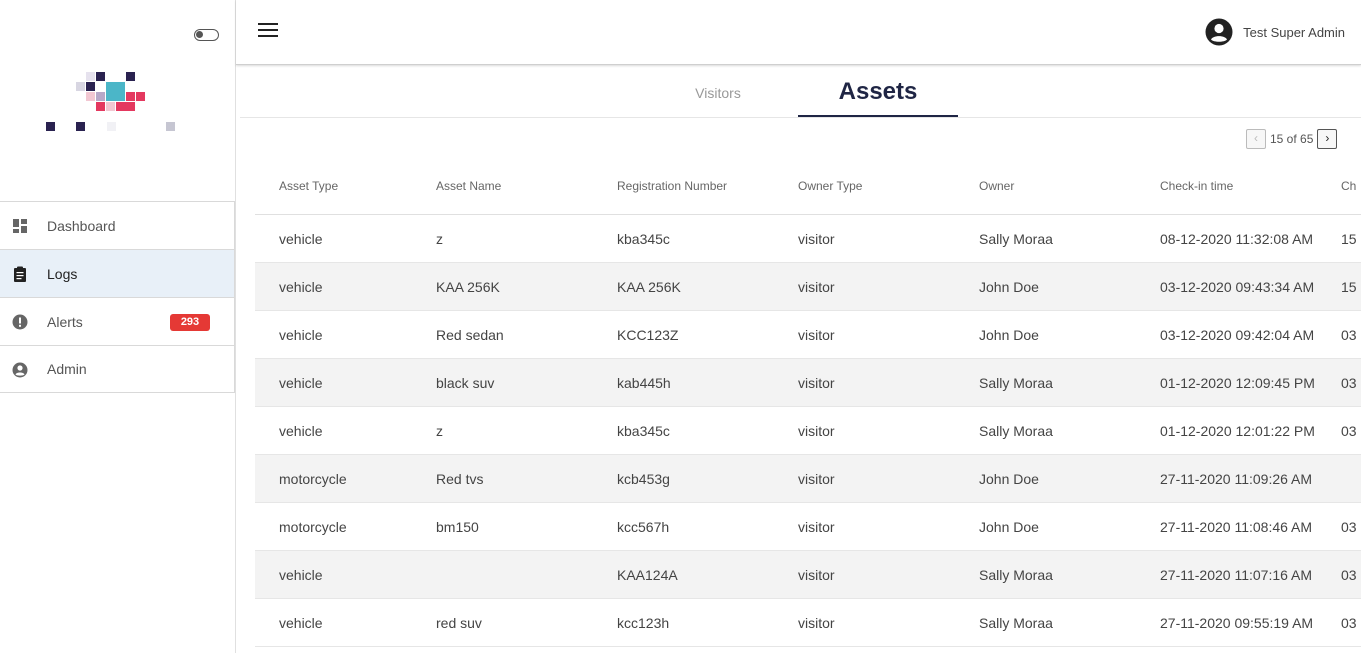 This screenshot has width=1361, height=653. What do you see at coordinates (643, 623) in the screenshot?
I see `registration-number-cell: kcc123h` at bounding box center [643, 623].